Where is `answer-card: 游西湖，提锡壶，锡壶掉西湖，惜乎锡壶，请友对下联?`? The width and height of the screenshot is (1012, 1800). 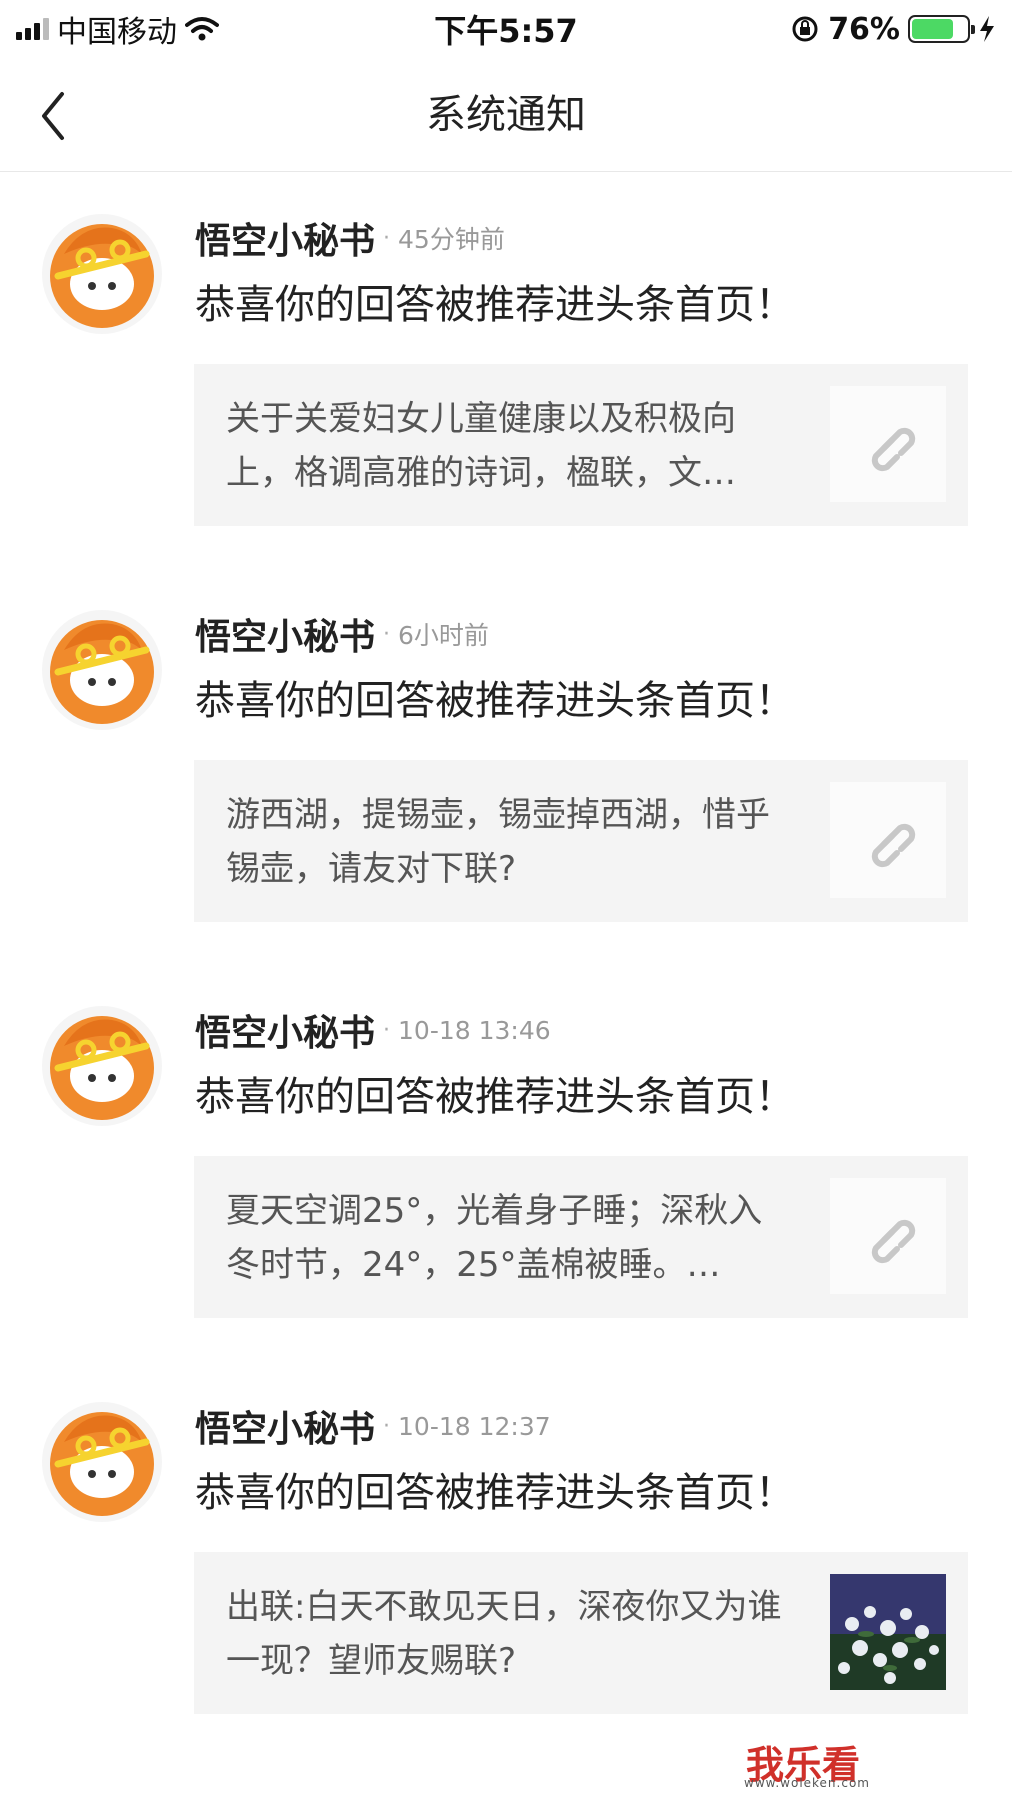
answer-card: 游西湖，提锡壶，锡壶掉西湖，惜乎锡壶，请友对下联? is located at coordinates (581, 841).